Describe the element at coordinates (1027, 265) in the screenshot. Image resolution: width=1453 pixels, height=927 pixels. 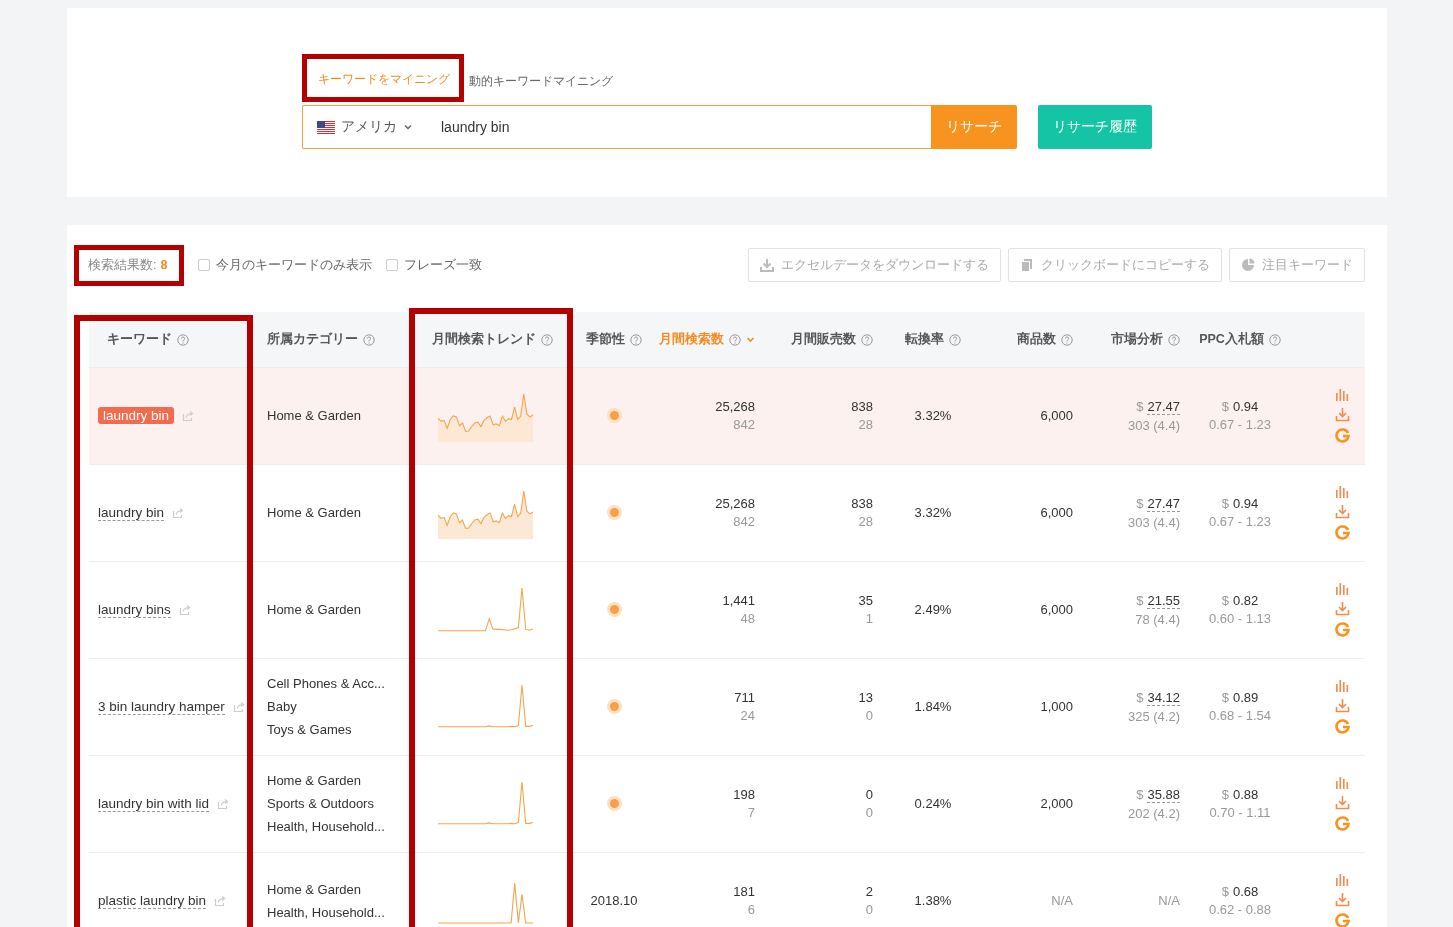
I see `copy-icon` at that location.